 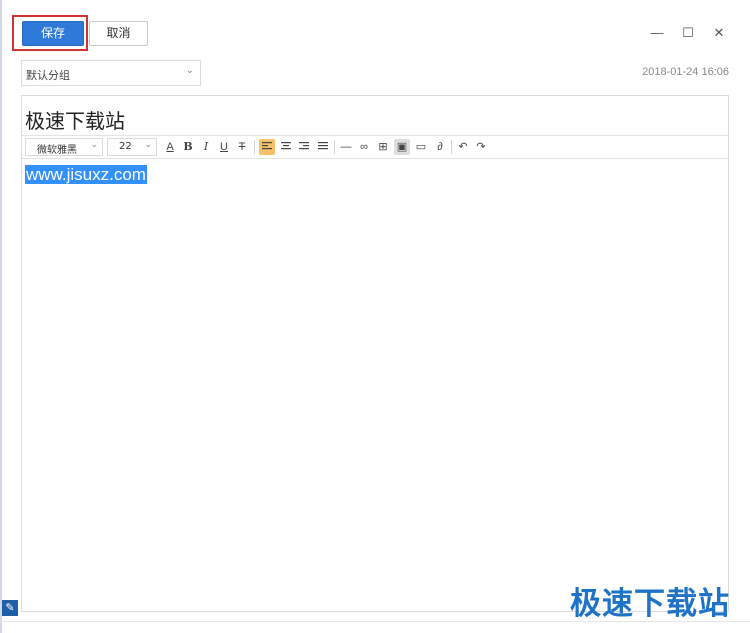 What do you see at coordinates (323, 147) in the screenshot?
I see `justify-icon` at bounding box center [323, 147].